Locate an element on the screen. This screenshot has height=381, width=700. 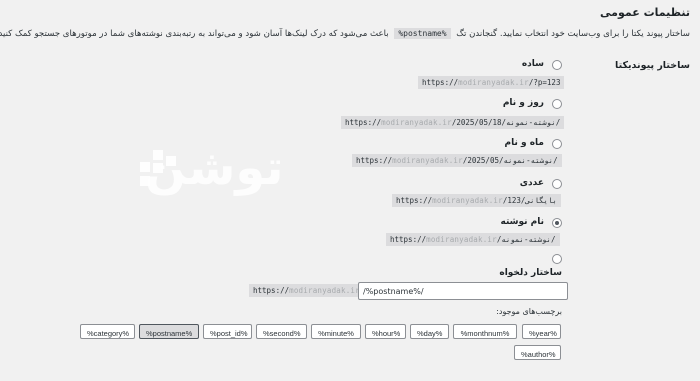
radio-numeric is located at coordinates (557, 184).